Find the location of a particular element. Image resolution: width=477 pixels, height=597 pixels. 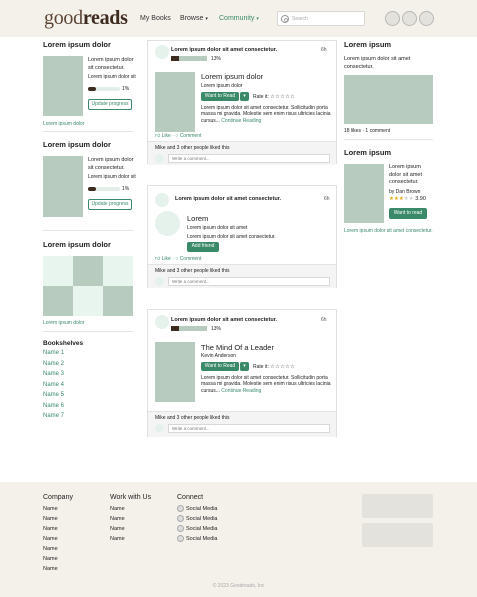

book-title: Lorem ipsum dolor sit amet consectetur. is located at coordinates (411, 175).